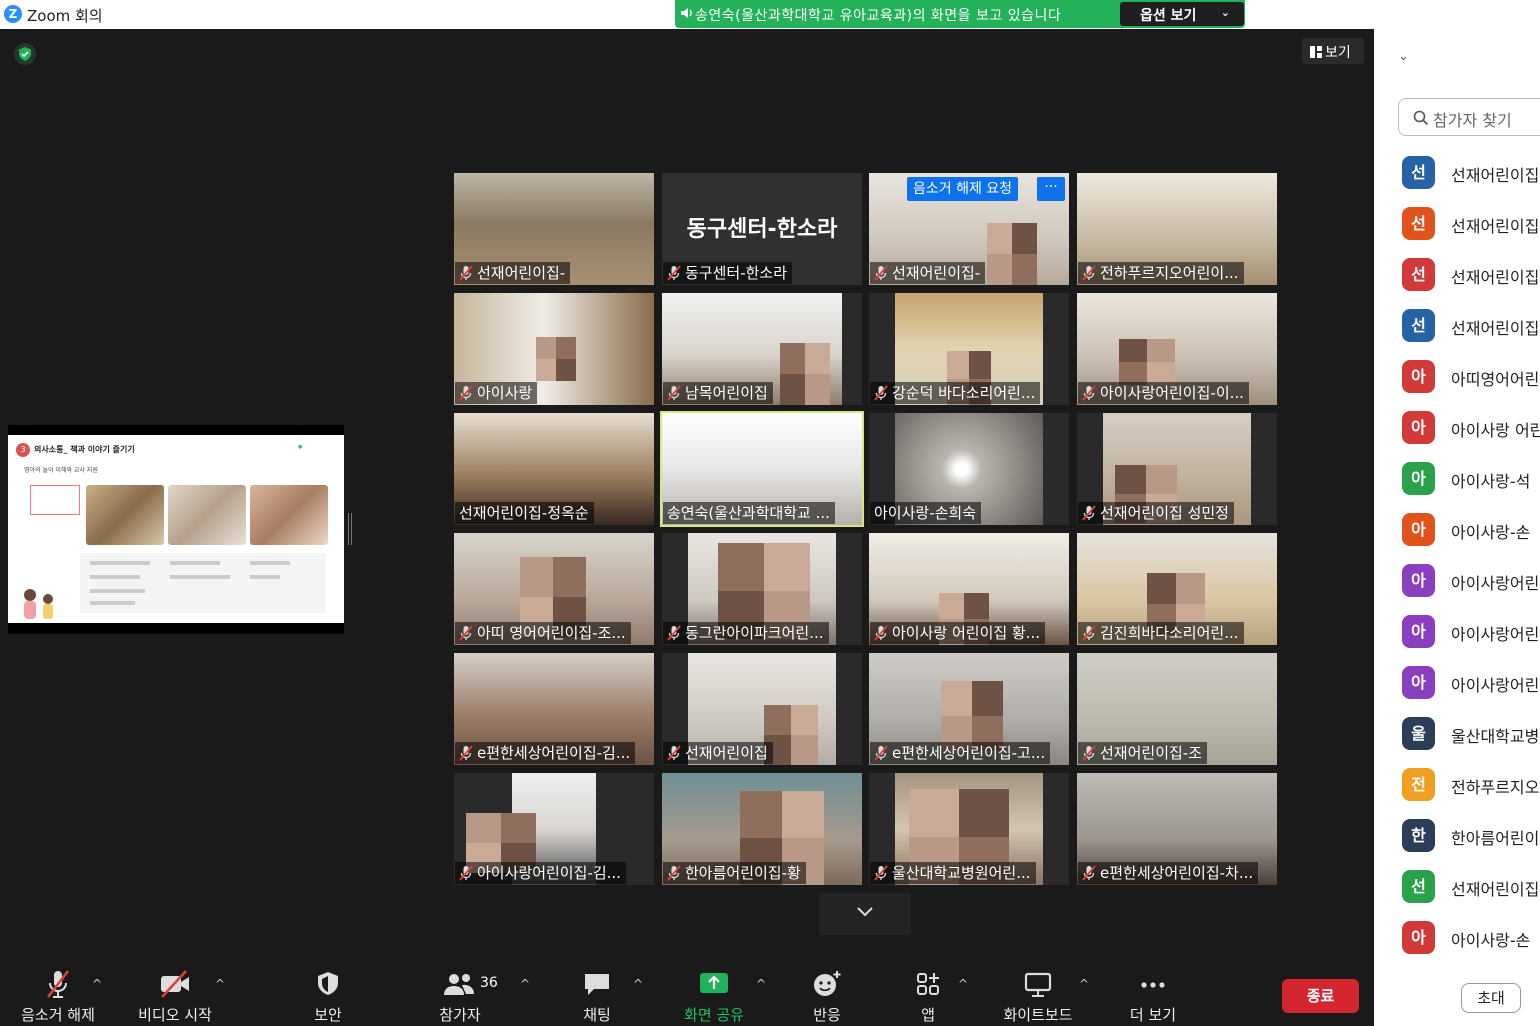 The width and height of the screenshot is (1540, 1026). I want to click on search-icon, so click(1421, 118).